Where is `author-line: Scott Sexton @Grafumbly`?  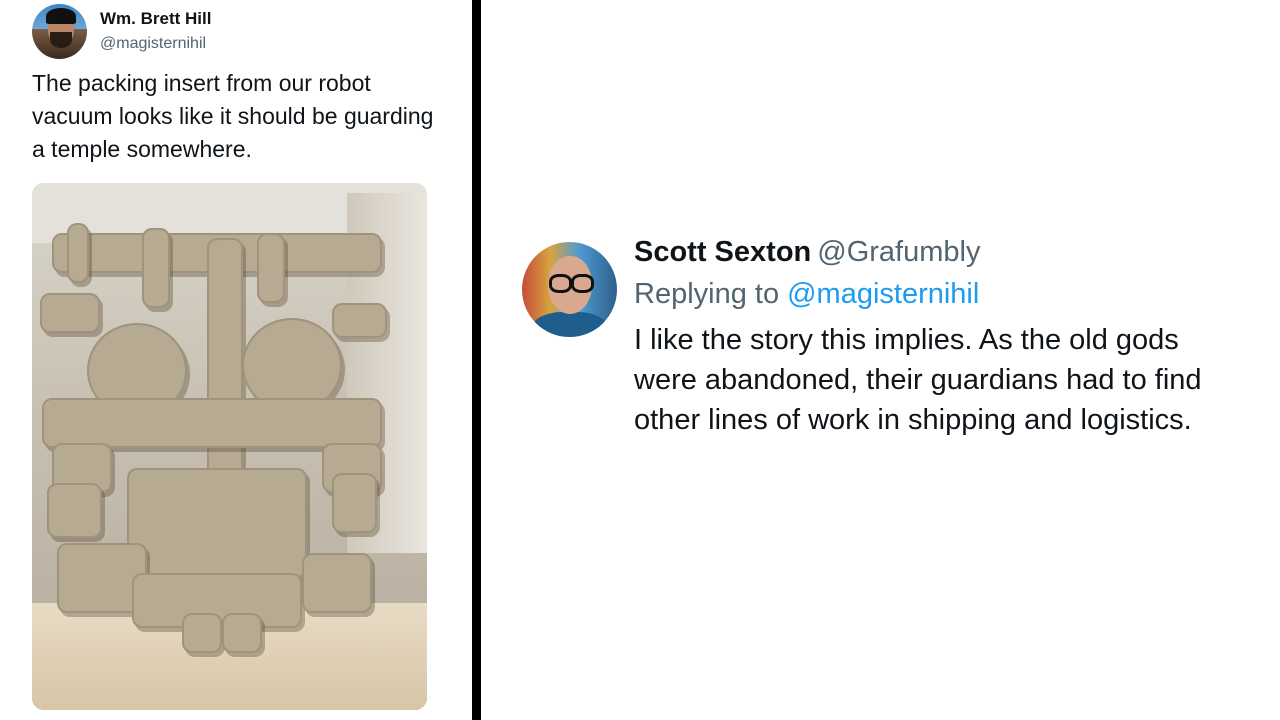
author-line: Scott Sexton @Grafumbly is located at coordinates (807, 252).